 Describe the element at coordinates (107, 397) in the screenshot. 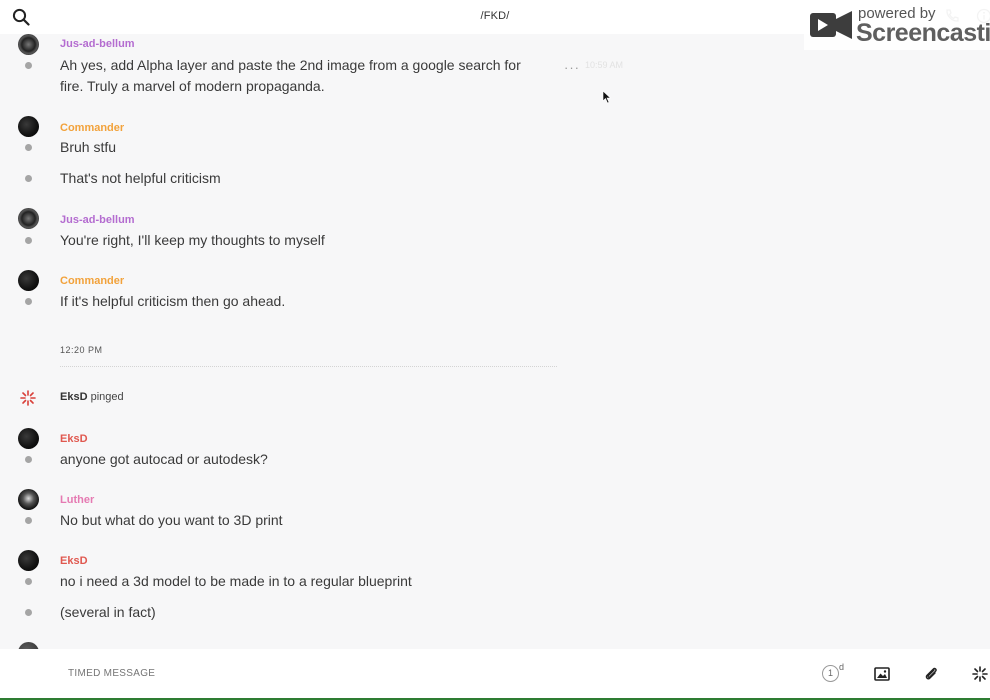

I see `ping-action: pinged` at that location.